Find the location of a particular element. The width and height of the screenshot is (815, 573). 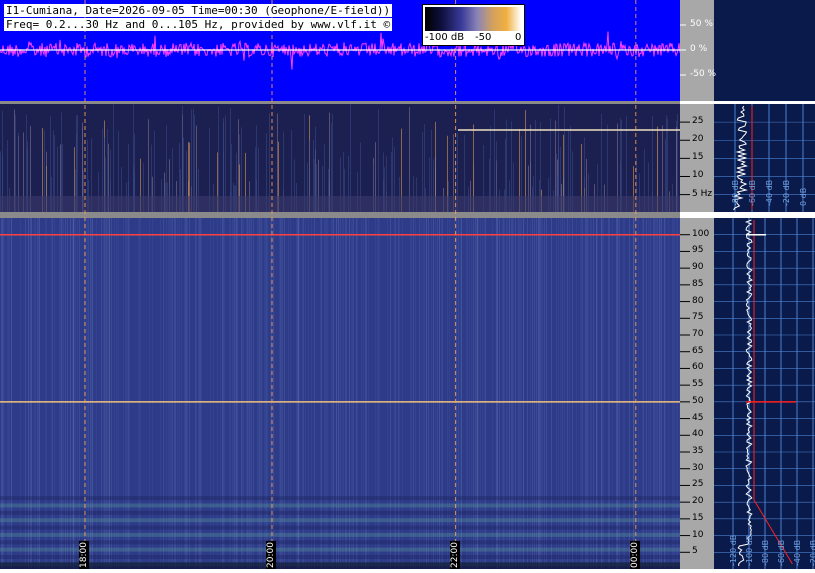

high-tick-label: 60 is located at coordinates (698, 367).